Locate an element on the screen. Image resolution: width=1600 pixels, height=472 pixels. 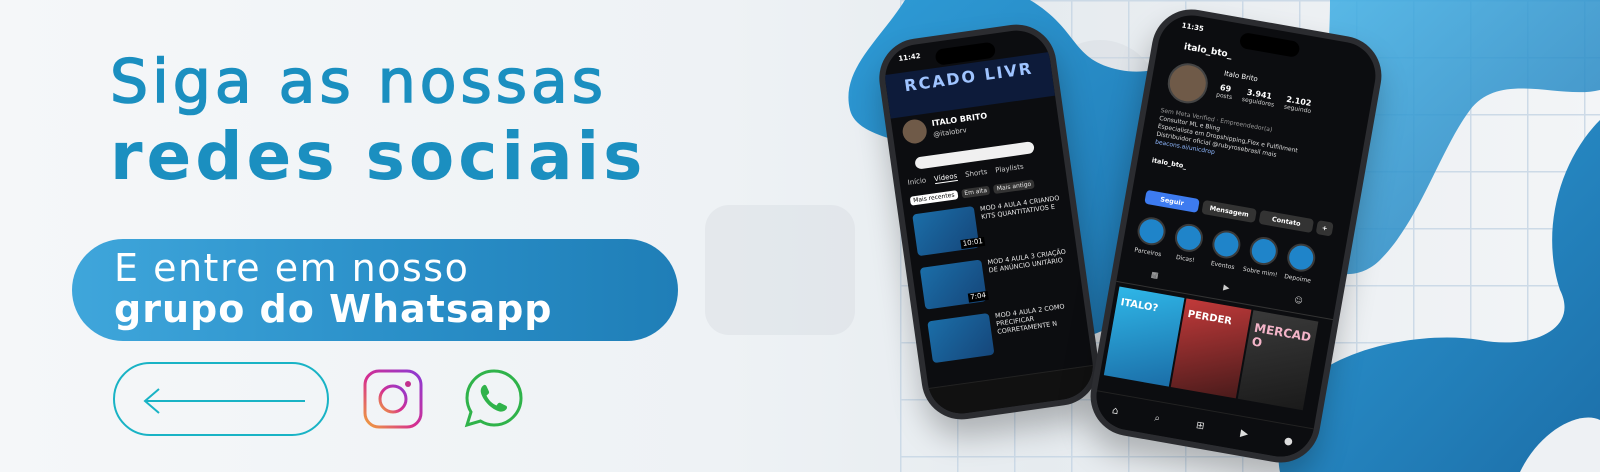
profile-avatar is located at coordinates (1187, 83).